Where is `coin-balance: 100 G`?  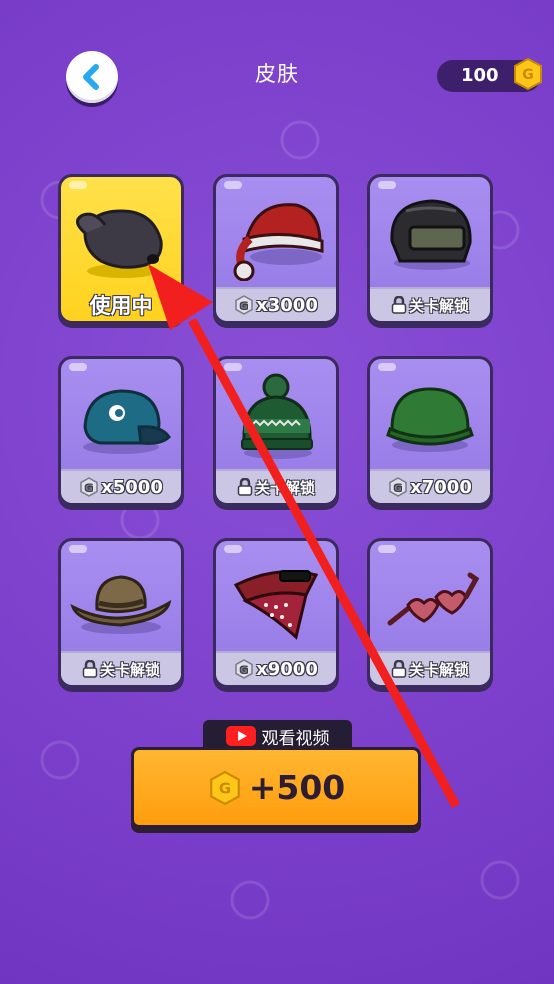
coin-balance: 100 G is located at coordinates (489, 74).